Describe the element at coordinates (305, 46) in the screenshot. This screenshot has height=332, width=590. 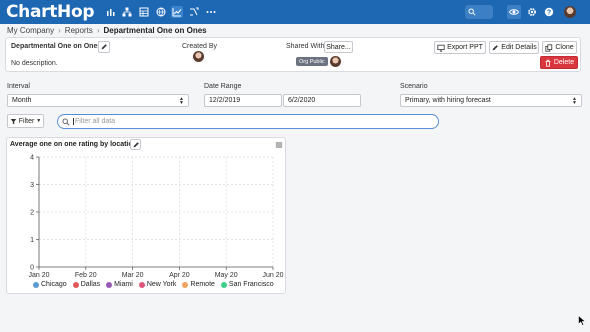
I see `shared-with-label: Shared With` at that location.